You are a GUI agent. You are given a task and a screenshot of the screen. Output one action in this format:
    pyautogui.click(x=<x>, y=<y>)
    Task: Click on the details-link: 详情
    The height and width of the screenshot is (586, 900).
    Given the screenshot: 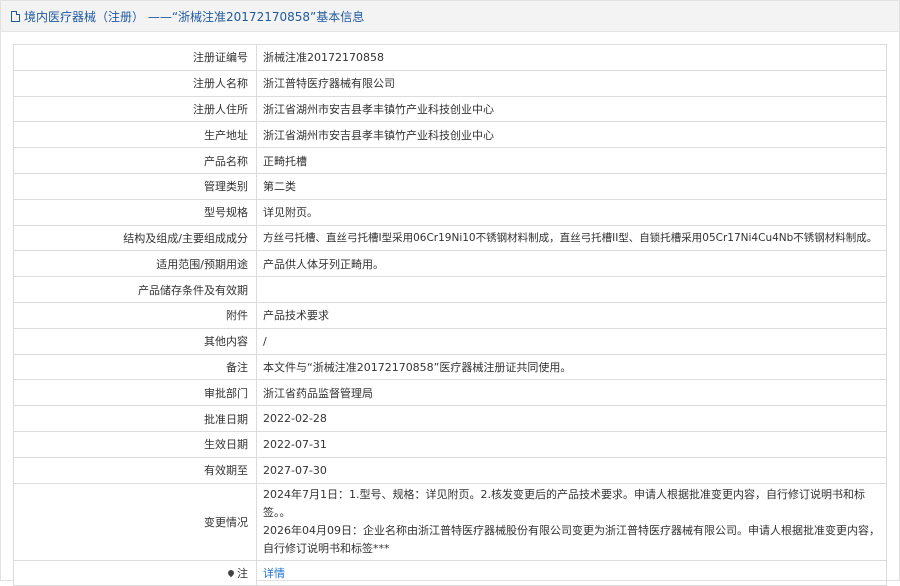 What is the action you would take?
    pyautogui.click(x=274, y=573)
    